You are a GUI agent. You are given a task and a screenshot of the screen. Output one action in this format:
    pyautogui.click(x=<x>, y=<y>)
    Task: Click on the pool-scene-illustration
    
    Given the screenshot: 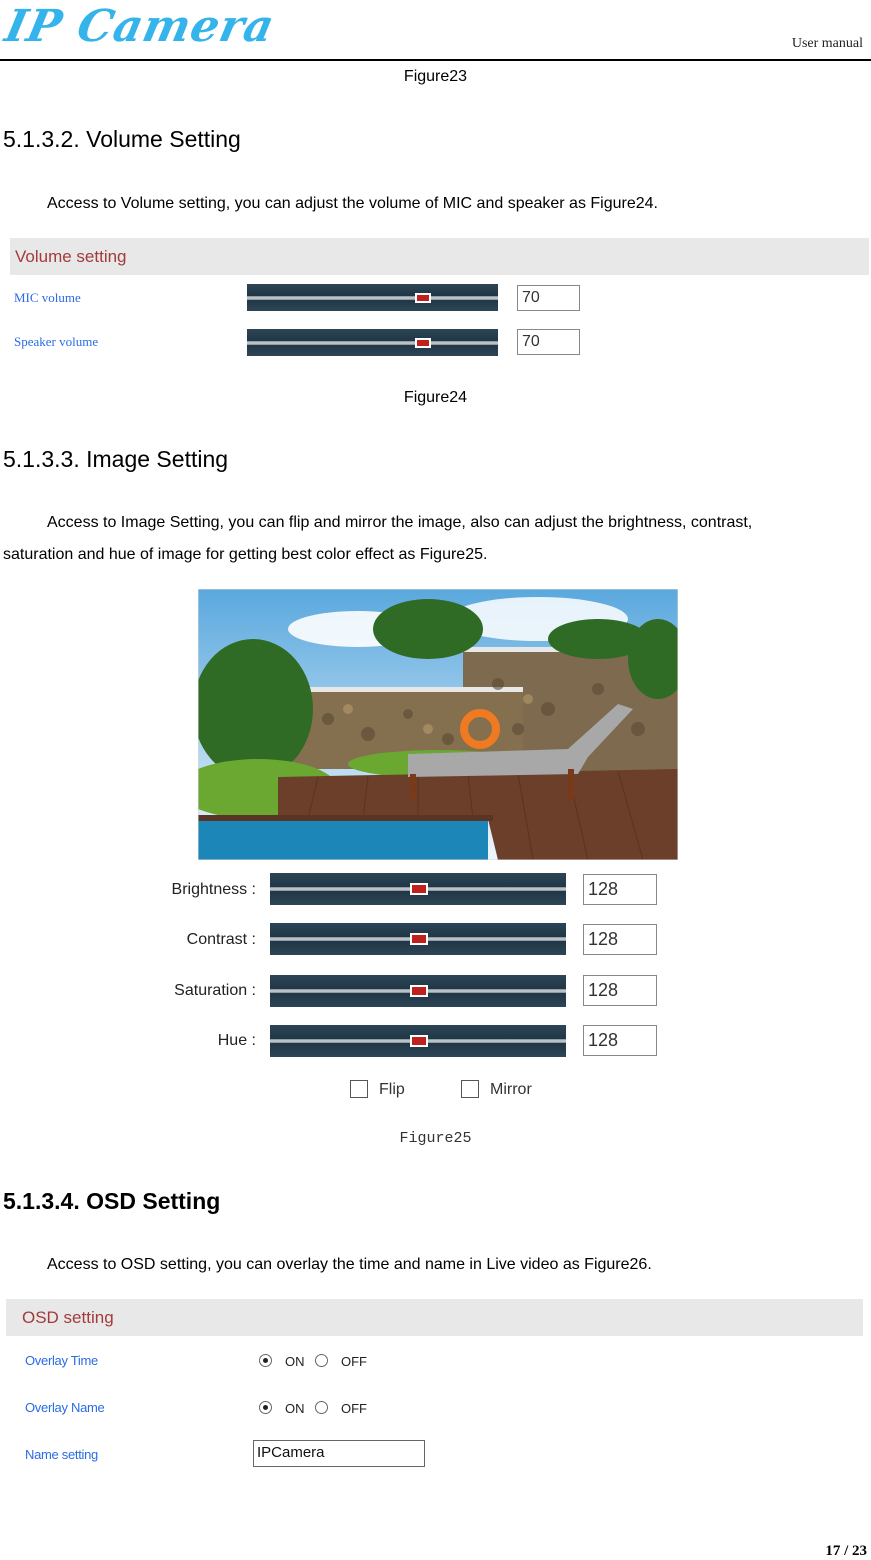 What is the action you would take?
    pyautogui.click(x=438, y=724)
    